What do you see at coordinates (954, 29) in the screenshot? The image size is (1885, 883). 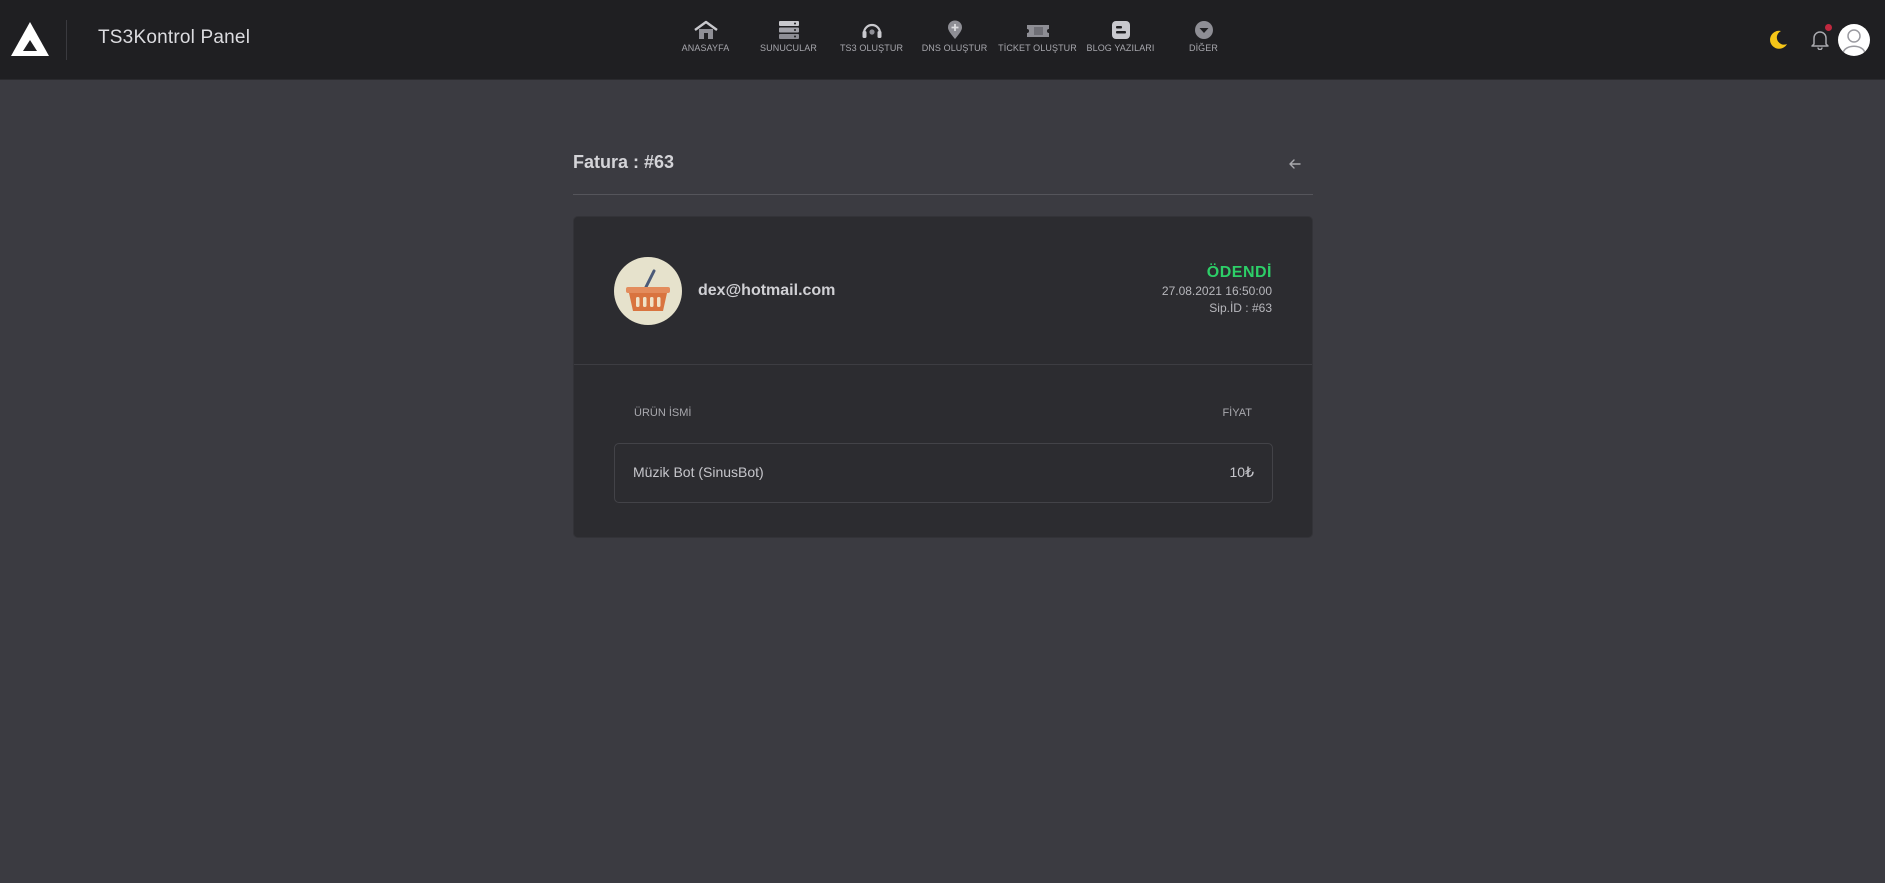 I see `map-pin-icon` at bounding box center [954, 29].